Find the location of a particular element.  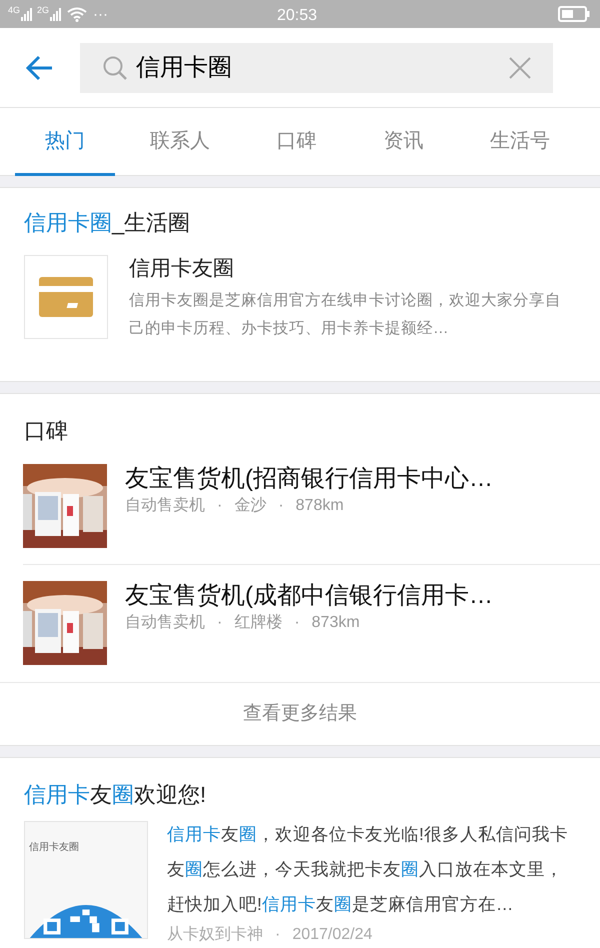

more-indicator: ··· is located at coordinates (100, 14).